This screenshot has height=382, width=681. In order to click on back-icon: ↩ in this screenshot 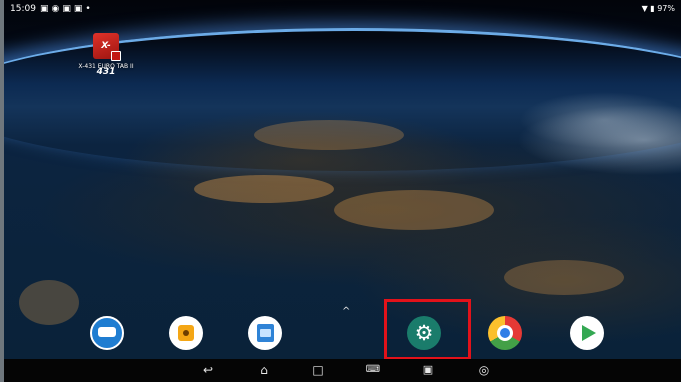, I will do `click(208, 370)`.